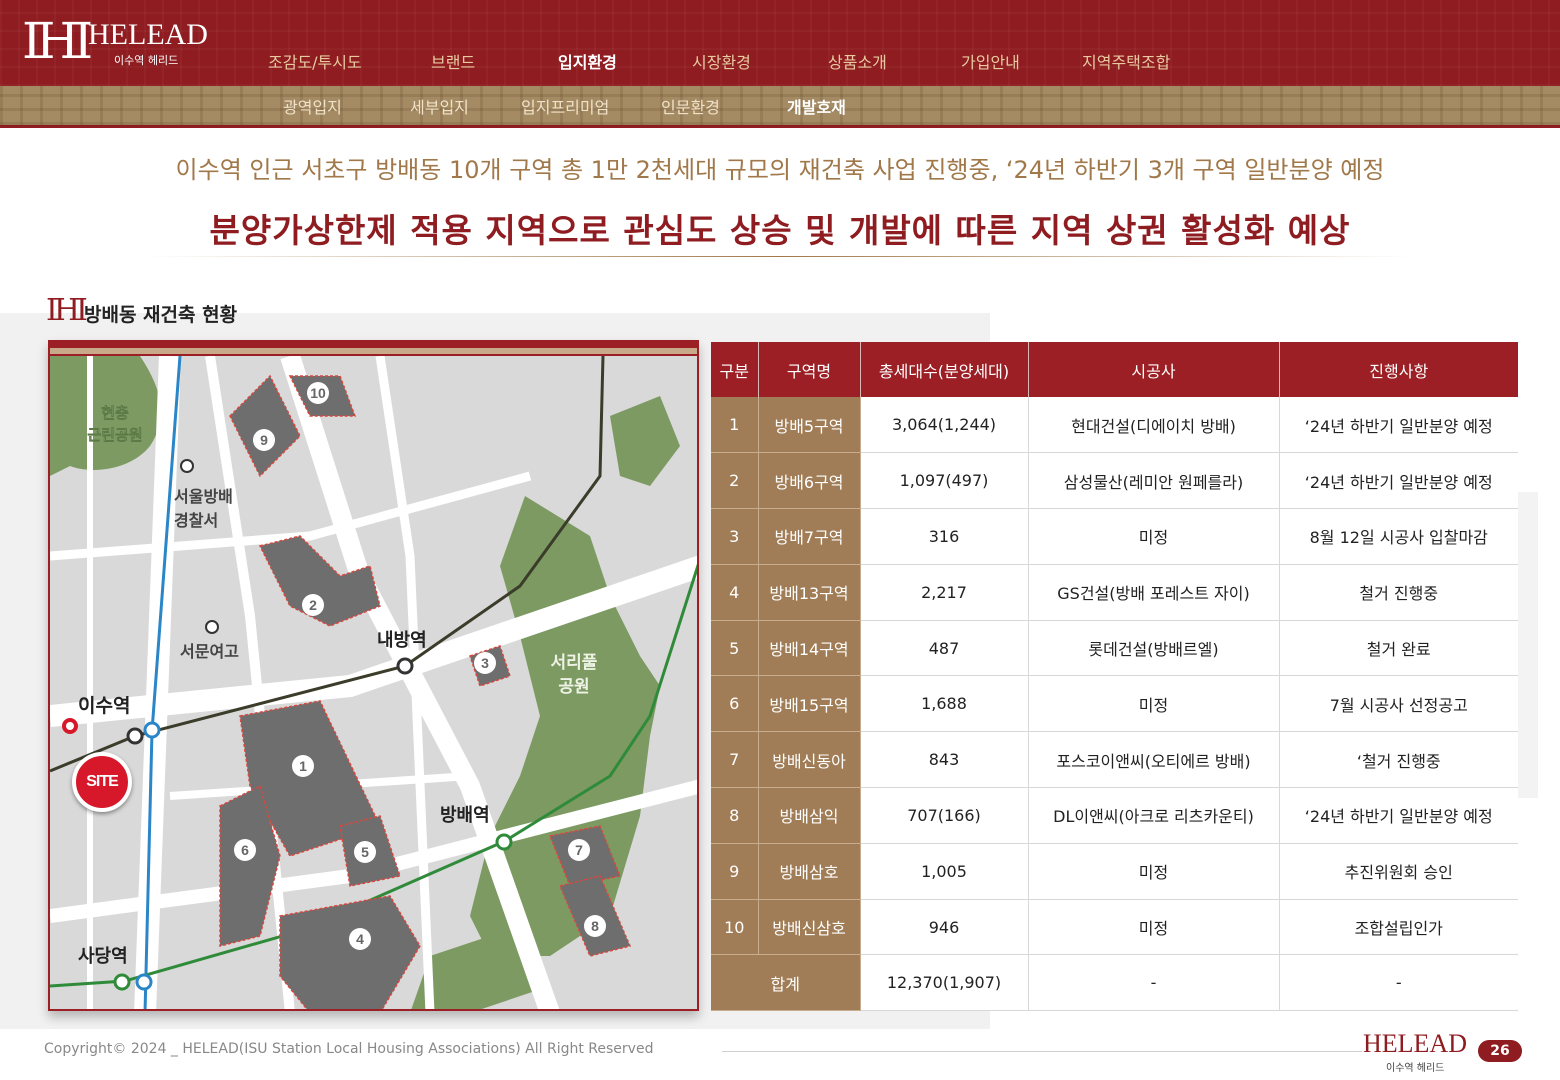  What do you see at coordinates (453, 62) in the screenshot?
I see `nav-item-brand: 브랜드` at bounding box center [453, 62].